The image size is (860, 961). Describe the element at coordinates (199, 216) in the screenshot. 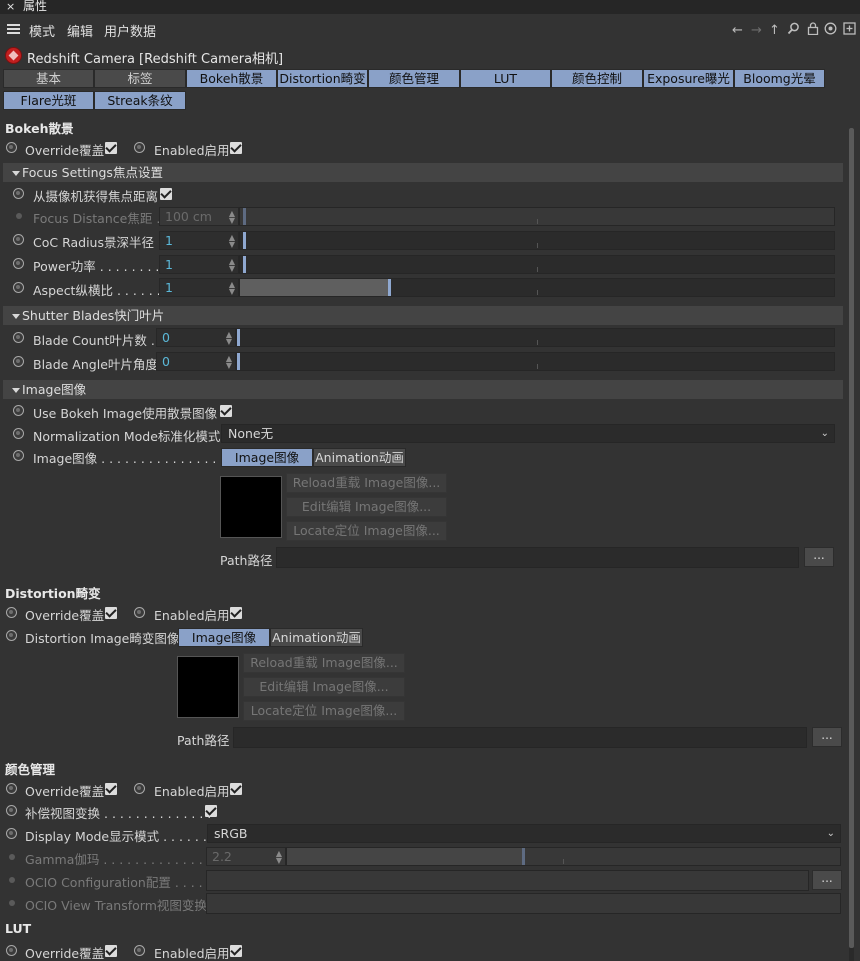

I see `focus-distance-input: 100 cm ▲ ▼` at that location.